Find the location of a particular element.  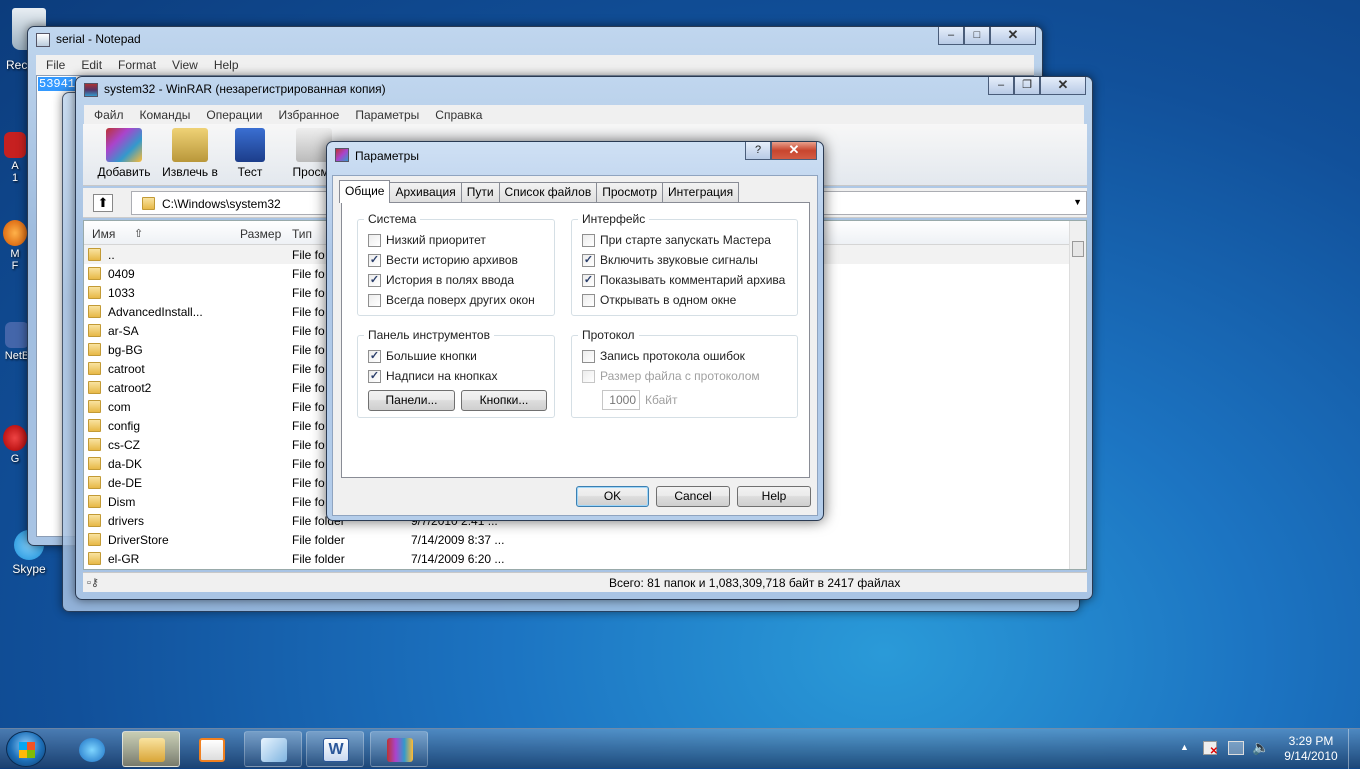

menu-file: File is located at coordinates (55, 65).